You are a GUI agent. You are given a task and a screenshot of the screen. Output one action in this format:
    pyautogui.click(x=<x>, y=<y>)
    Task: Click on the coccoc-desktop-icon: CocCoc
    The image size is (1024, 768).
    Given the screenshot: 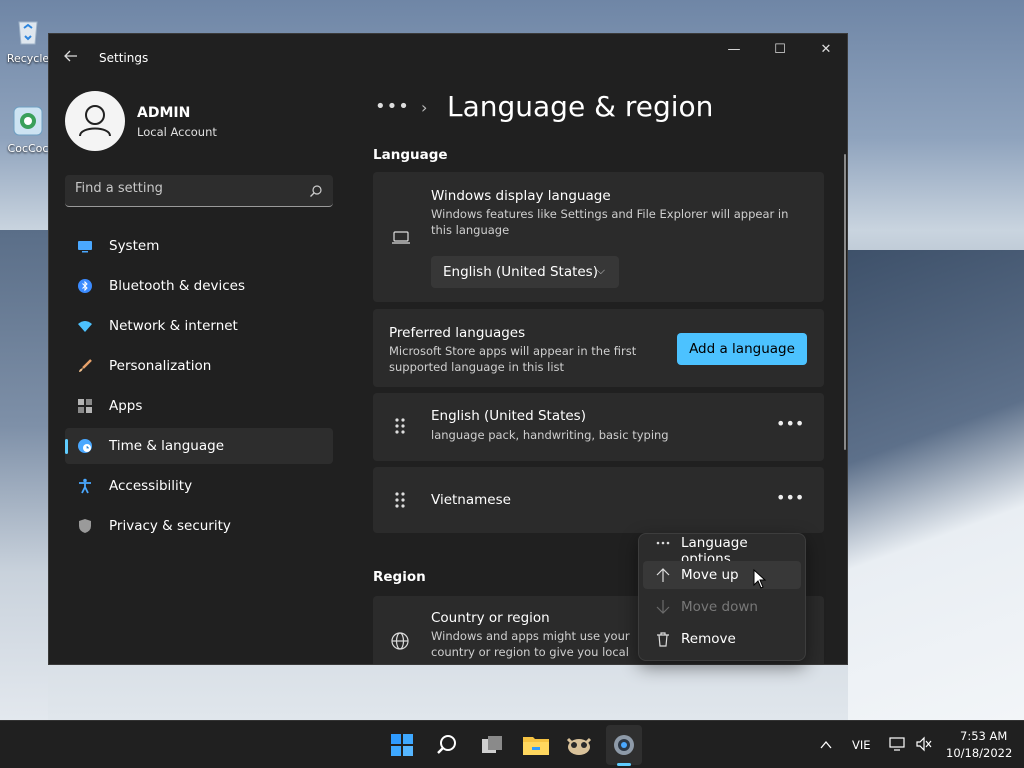 What is the action you would take?
    pyautogui.click(x=28, y=129)
    